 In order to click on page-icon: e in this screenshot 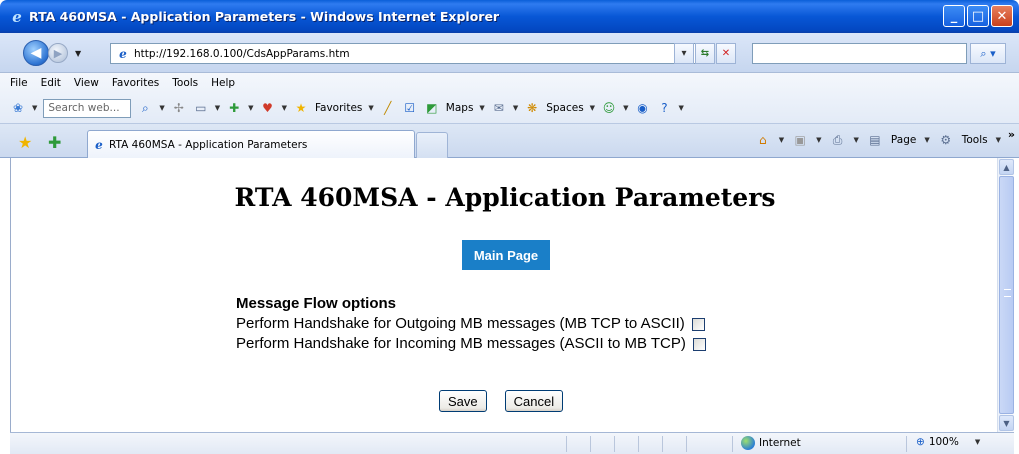, I will do `click(99, 144)`.